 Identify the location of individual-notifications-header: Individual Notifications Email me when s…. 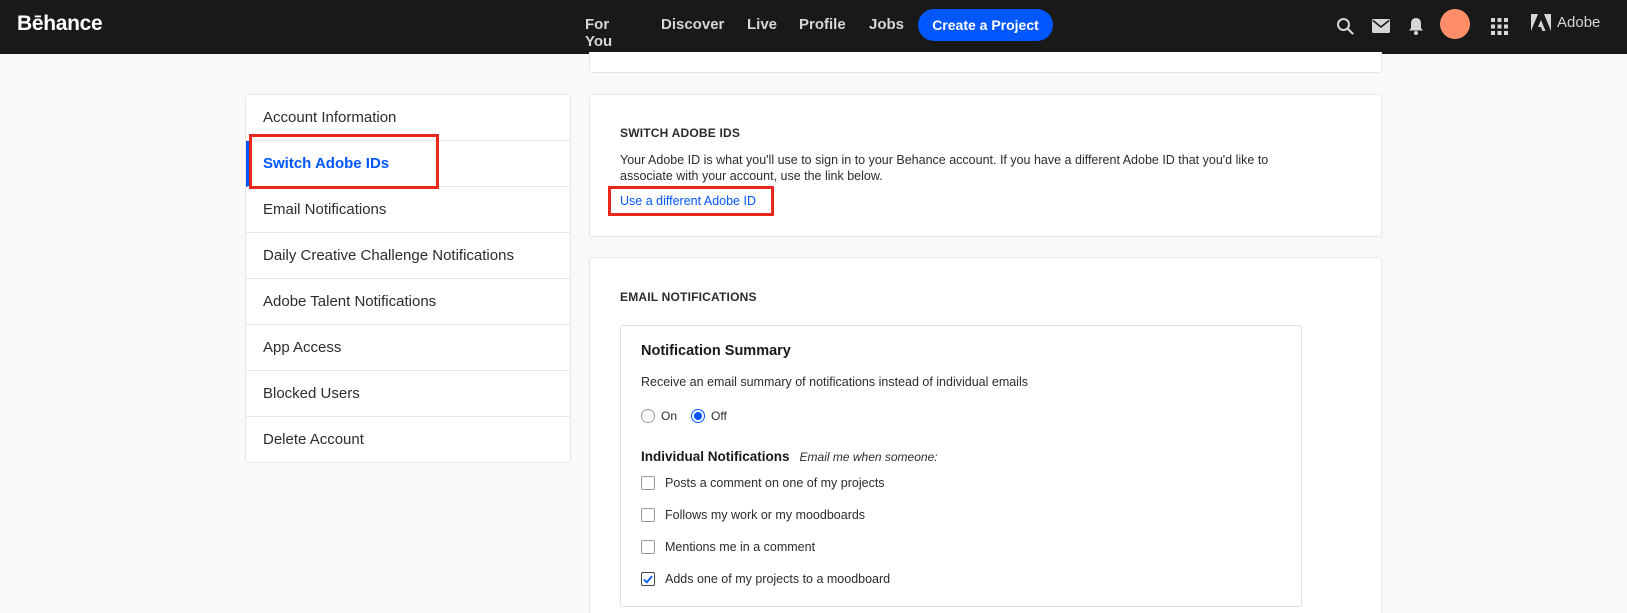
(789, 456).